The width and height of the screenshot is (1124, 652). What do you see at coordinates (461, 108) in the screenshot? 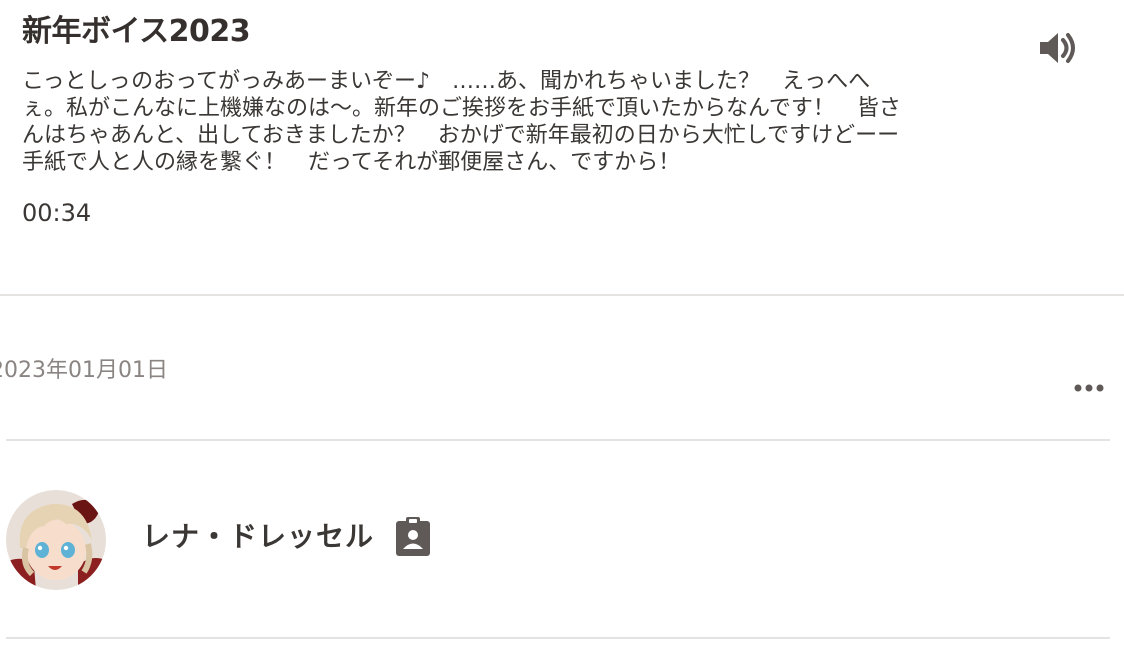
I see `transcript-line: ぇ。私がこんなに上機嫌なのは〜。新年のご挨拶をお手紙で頂いたからなんです！ 皆さ` at bounding box center [461, 108].